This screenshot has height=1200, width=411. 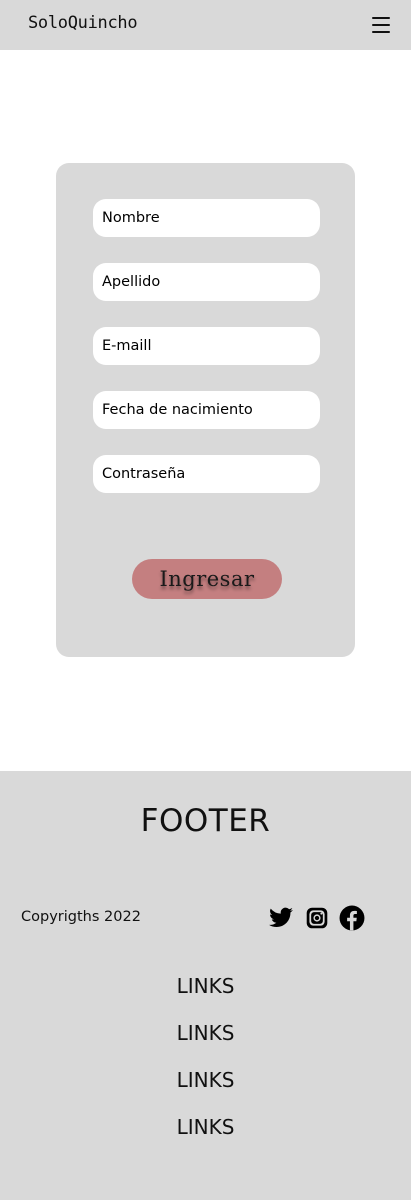 What do you see at coordinates (205, 821) in the screenshot?
I see `footer-title: FOOTER` at bounding box center [205, 821].